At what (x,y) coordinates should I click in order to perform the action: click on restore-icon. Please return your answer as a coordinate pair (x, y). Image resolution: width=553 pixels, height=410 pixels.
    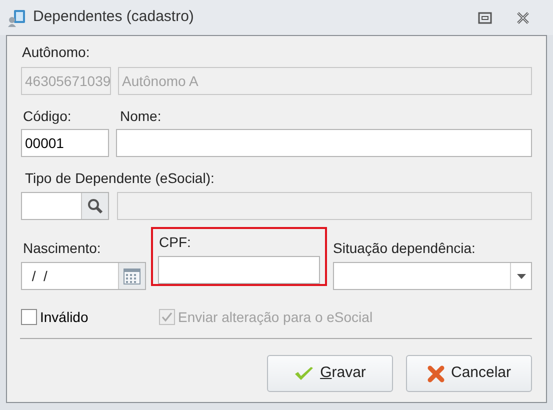
    Looking at the image, I should click on (485, 18).